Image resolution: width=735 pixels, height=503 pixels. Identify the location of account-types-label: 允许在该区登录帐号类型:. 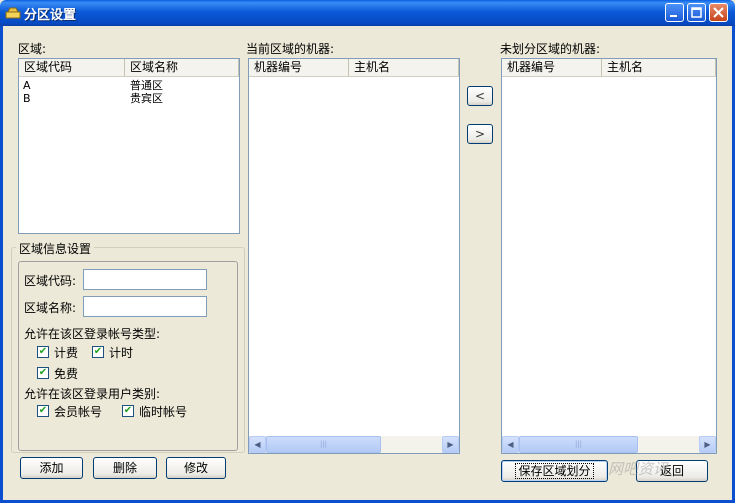
(92, 334).